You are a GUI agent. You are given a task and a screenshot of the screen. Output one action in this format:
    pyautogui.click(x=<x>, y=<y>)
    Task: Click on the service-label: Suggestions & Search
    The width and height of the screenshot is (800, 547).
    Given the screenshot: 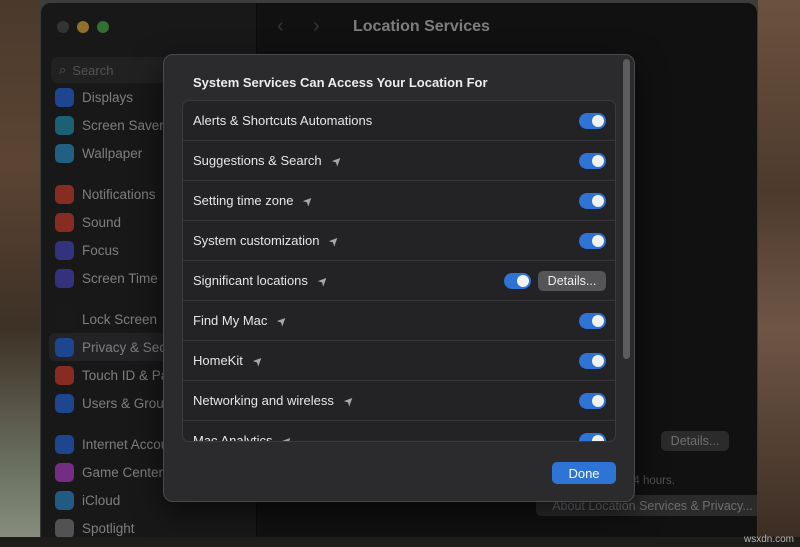 What is the action you would take?
    pyautogui.click(x=257, y=160)
    